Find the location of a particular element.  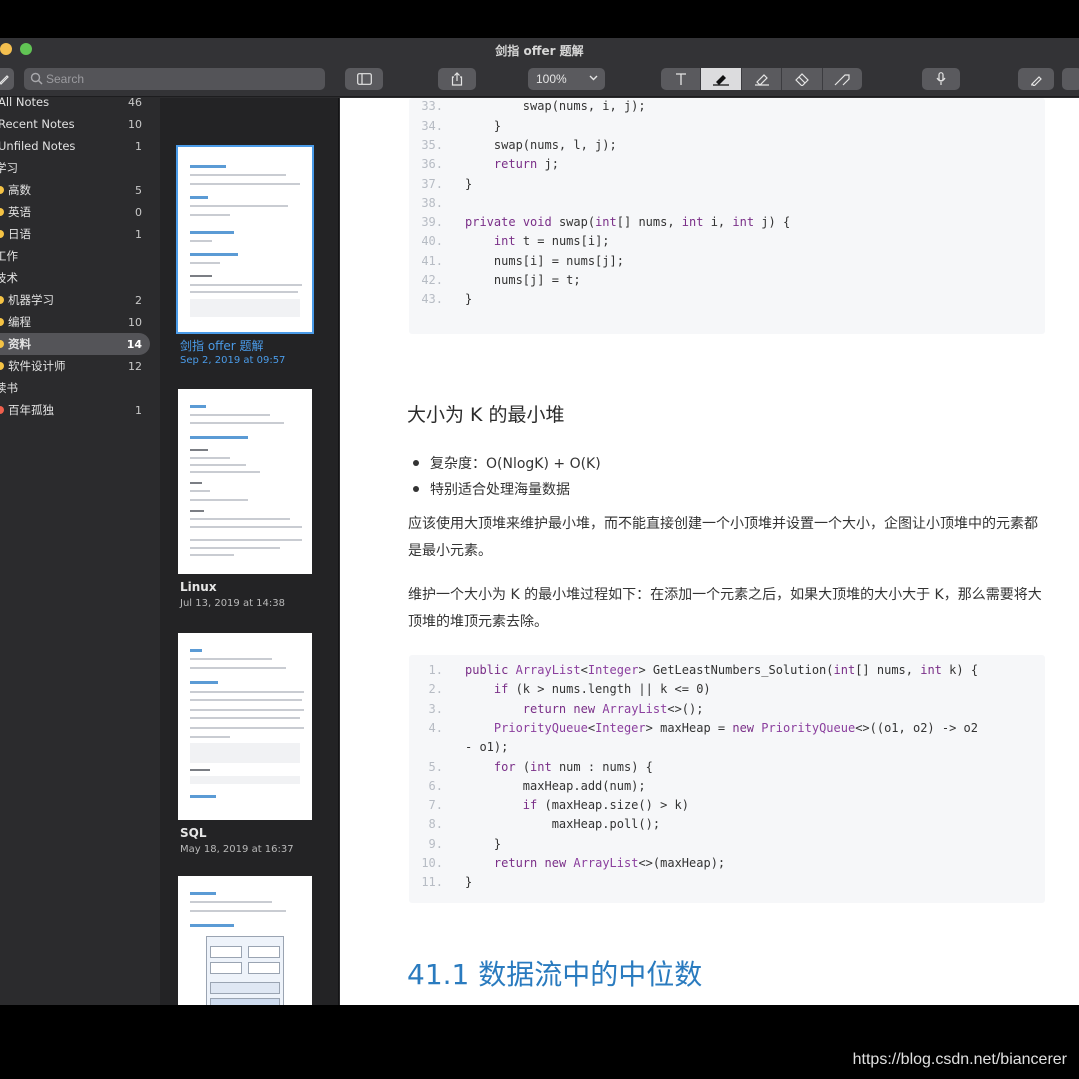

sidebar-group-work: 工作 is located at coordinates (75, 256).